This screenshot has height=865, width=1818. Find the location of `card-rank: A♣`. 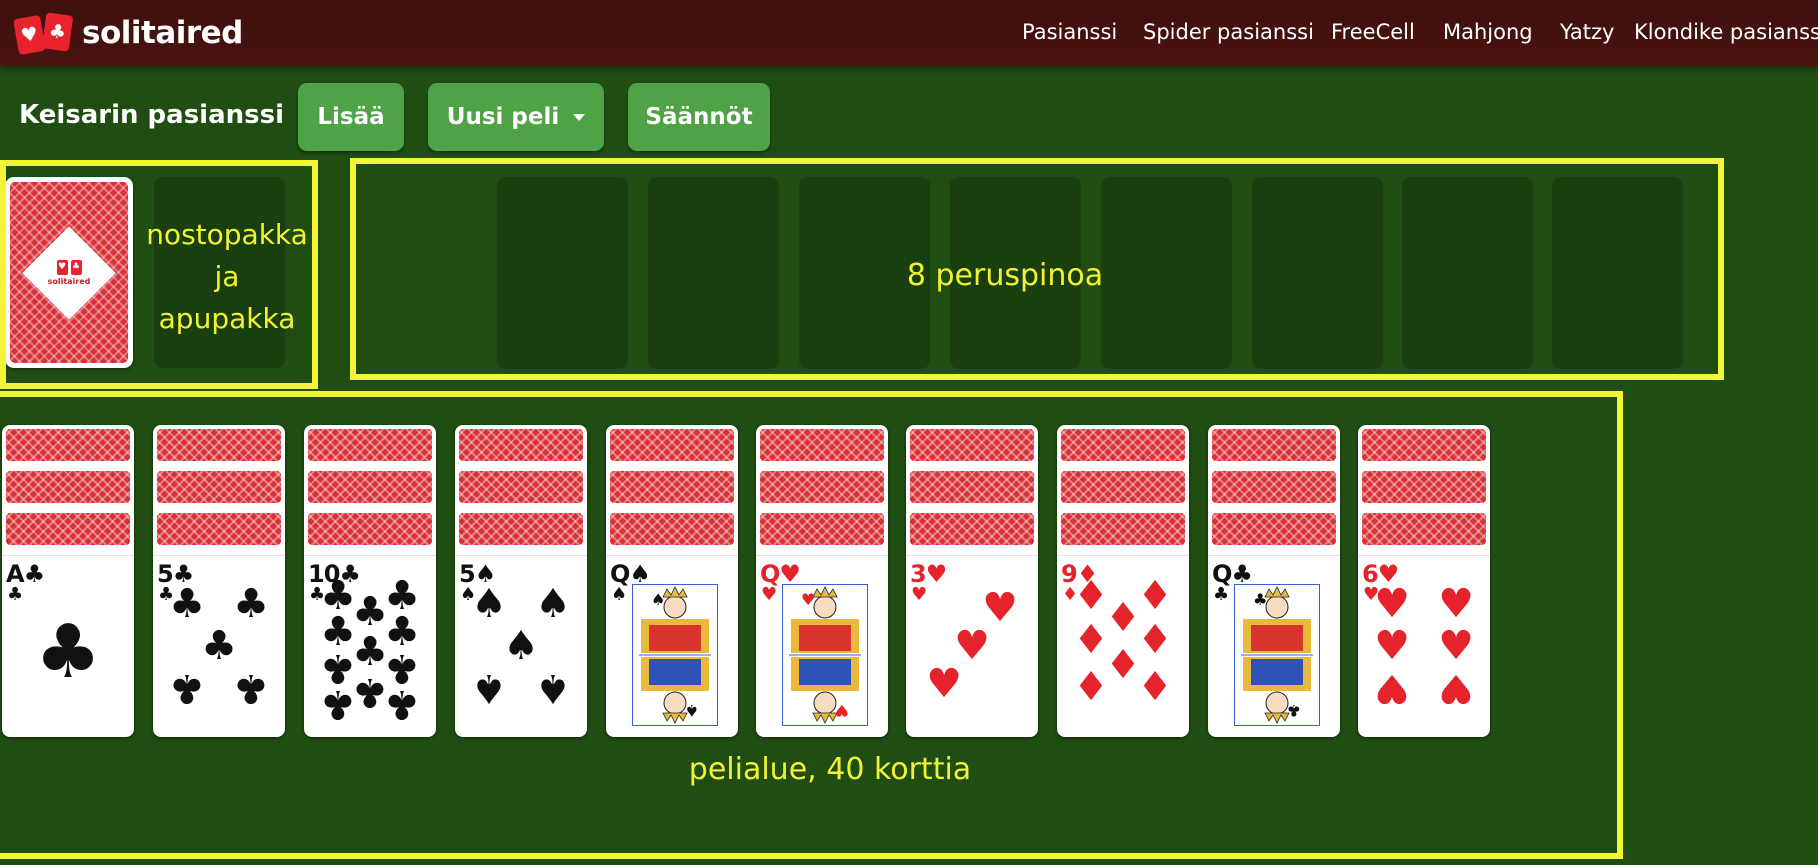

card-rank: A♣ is located at coordinates (25, 574).